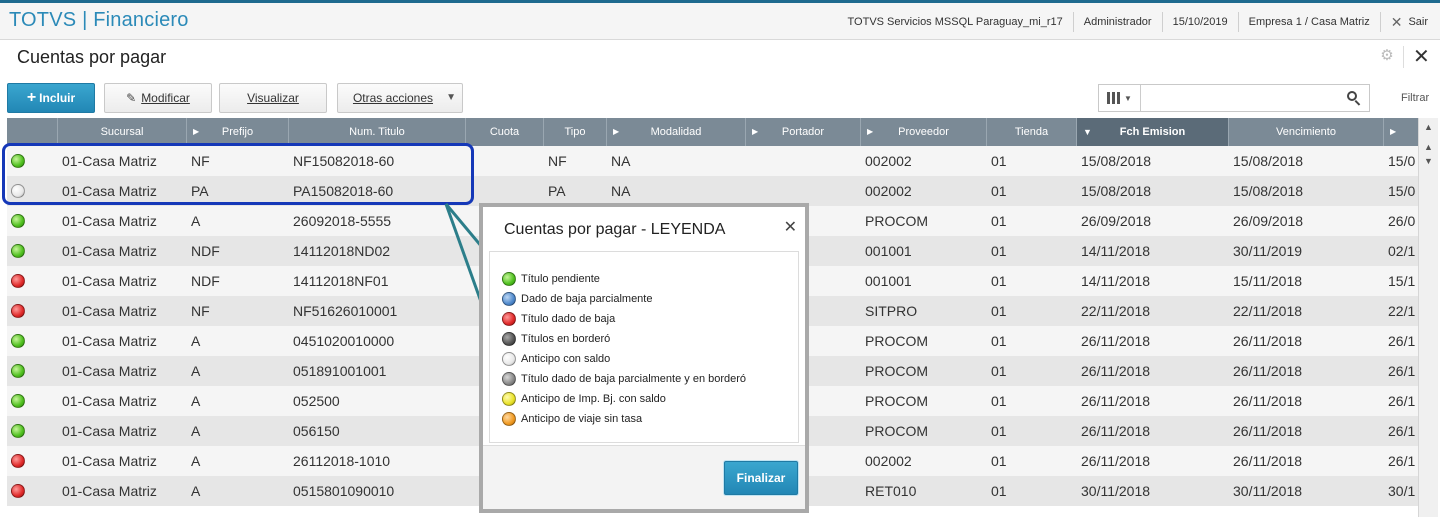 The width and height of the screenshot is (1440, 517). What do you see at coordinates (509, 399) in the screenshot?
I see `status-yellow-icon` at bounding box center [509, 399].